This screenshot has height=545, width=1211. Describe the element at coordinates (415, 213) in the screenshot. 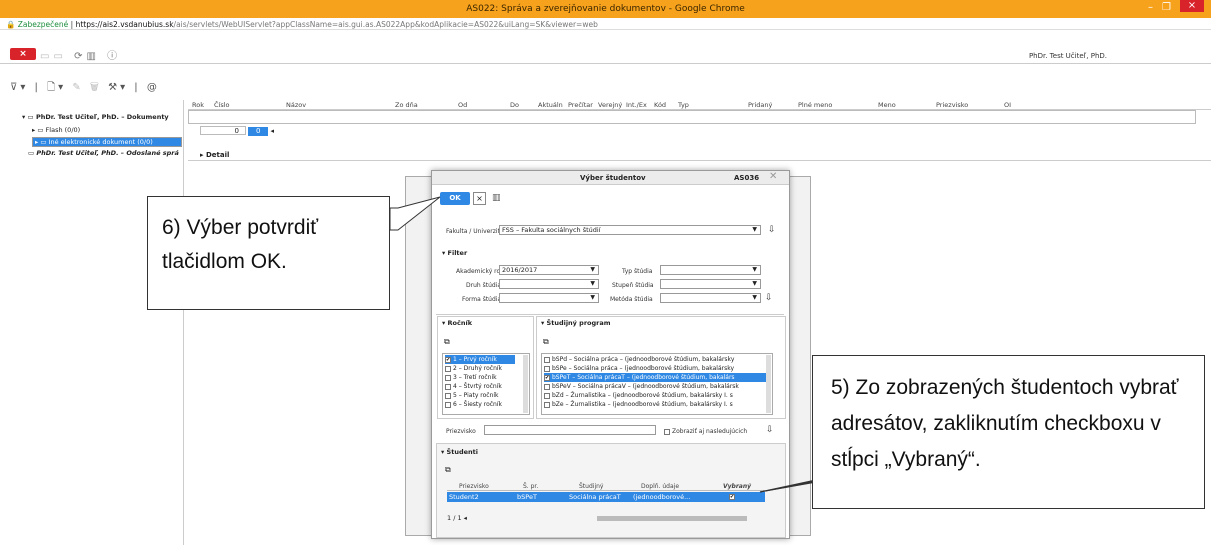

I see `callout-6-pointer` at that location.